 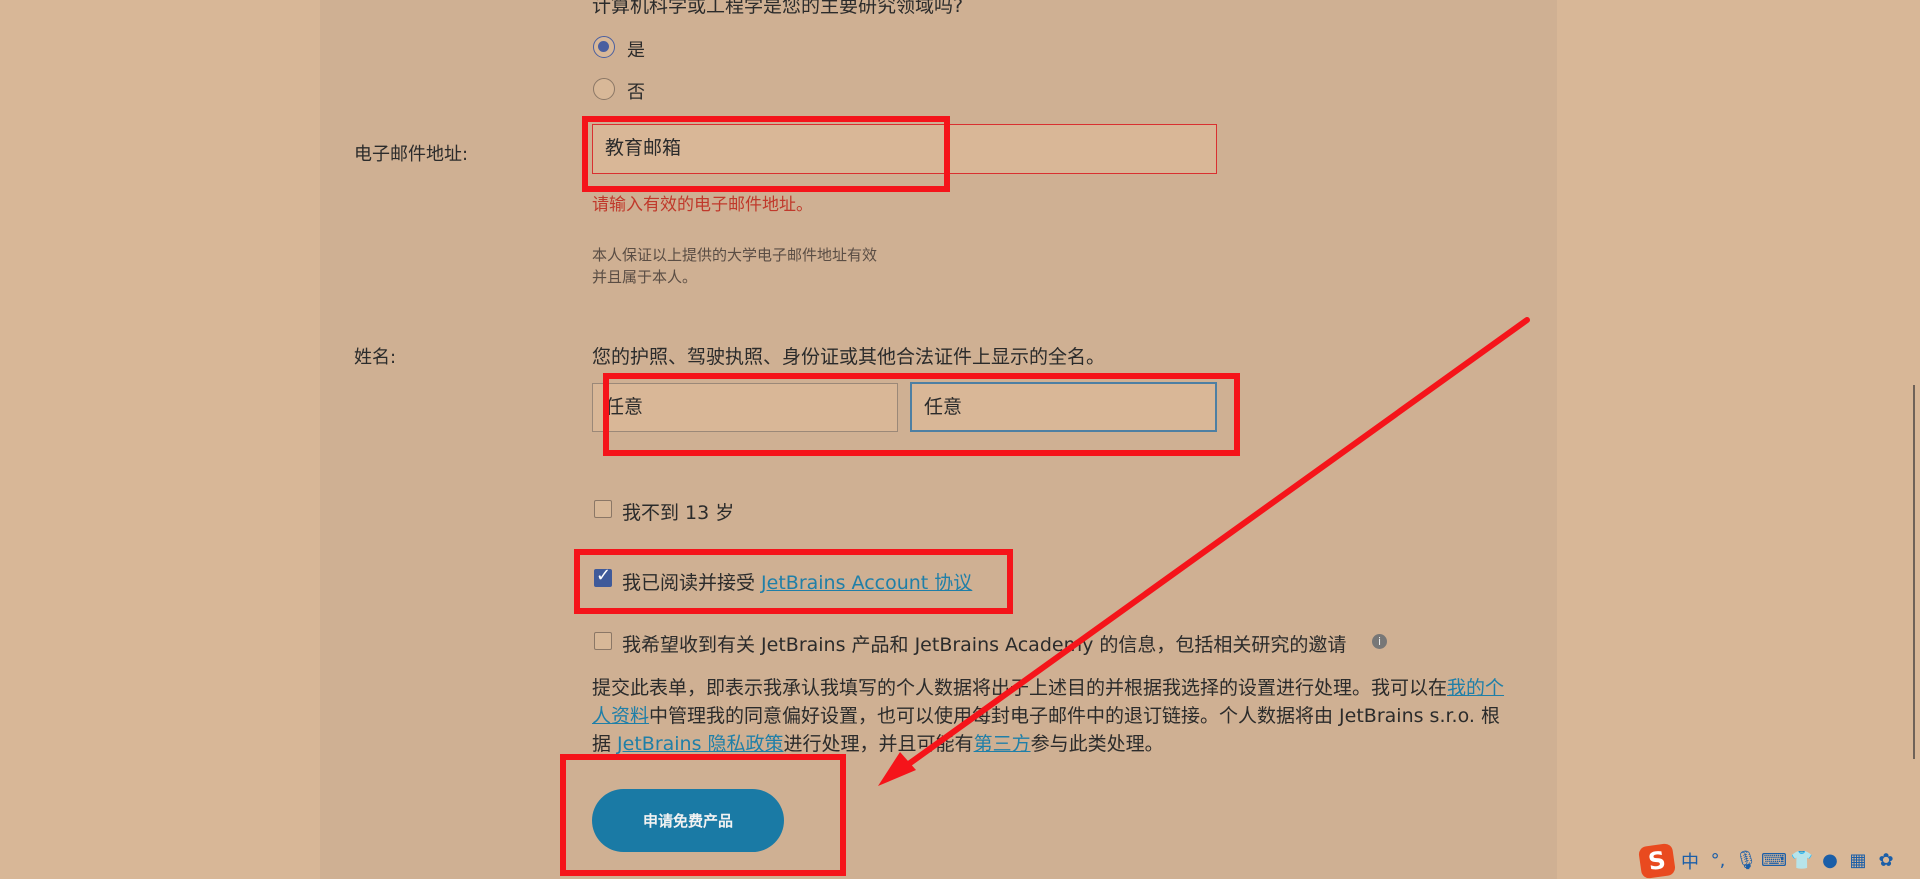 I want to click on ime-lang: 中, so click(x=1690, y=861).